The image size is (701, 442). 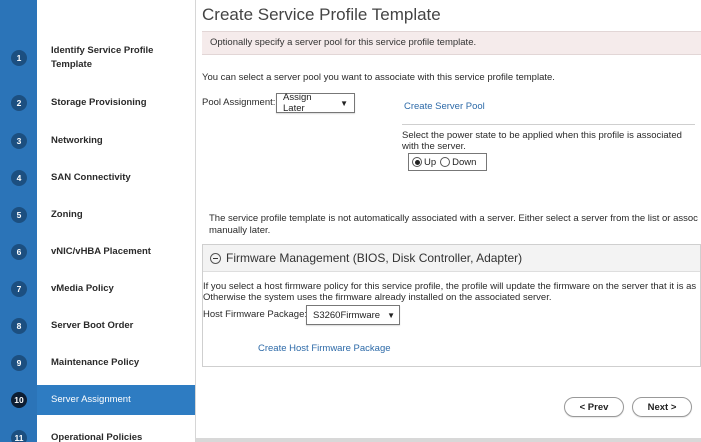 I want to click on host-firmware-select: S3260Firmware ▼, so click(x=353, y=315).